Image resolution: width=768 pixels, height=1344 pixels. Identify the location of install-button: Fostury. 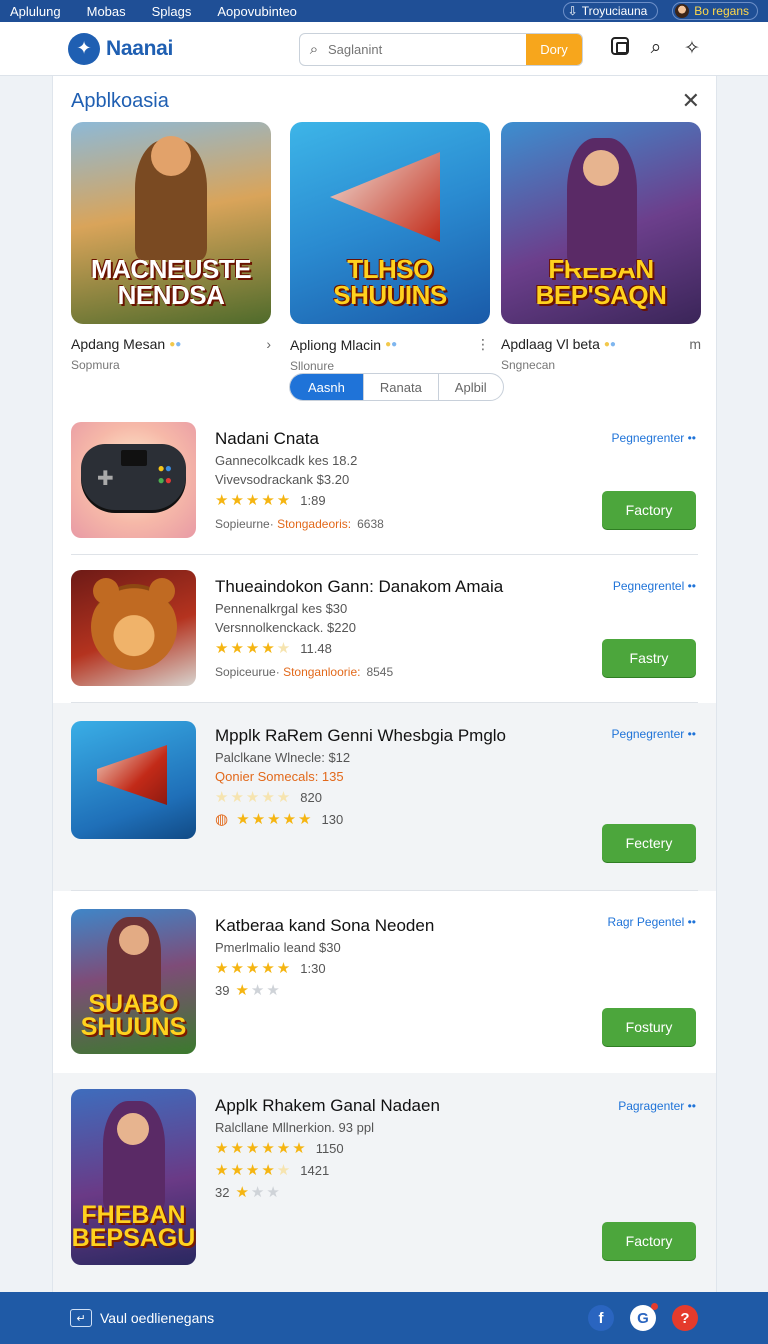
(649, 1027).